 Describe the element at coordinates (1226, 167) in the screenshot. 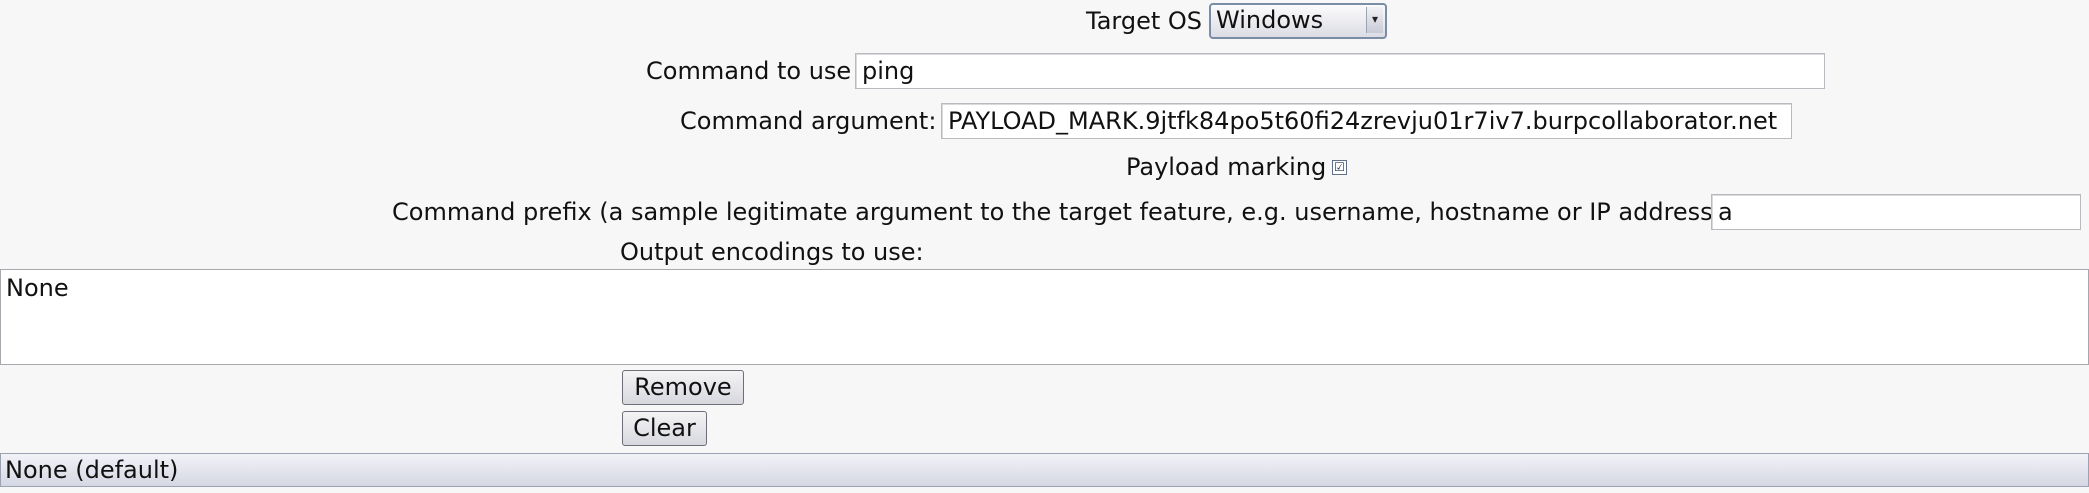

I see `payload-marking-label: Payload marking` at that location.